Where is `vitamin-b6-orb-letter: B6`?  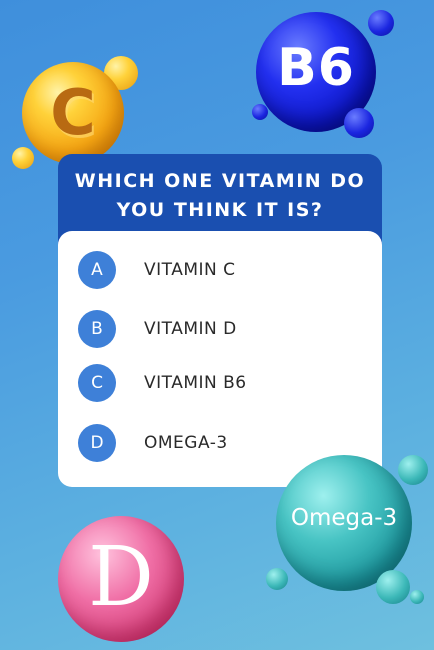 vitamin-b6-orb-letter: B6 is located at coordinates (316, 68).